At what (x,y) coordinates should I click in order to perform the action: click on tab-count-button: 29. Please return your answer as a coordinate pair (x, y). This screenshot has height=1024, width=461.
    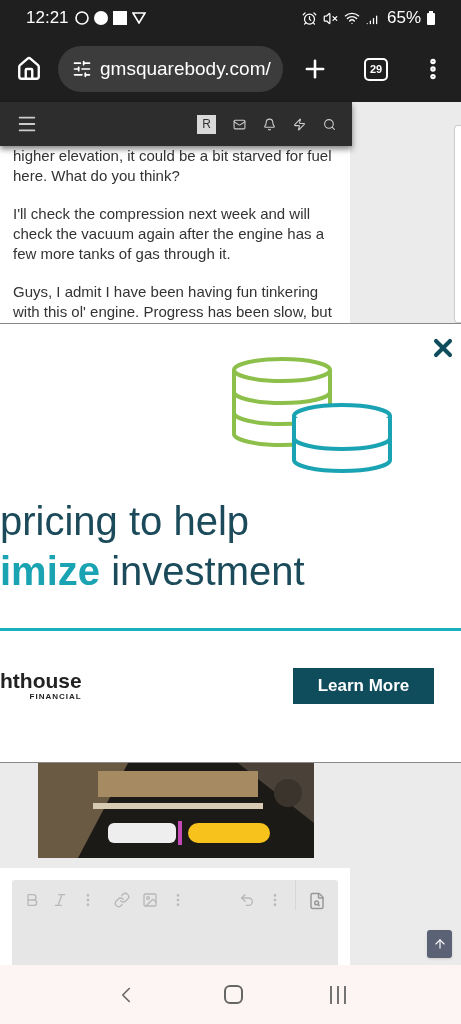
    Looking at the image, I should click on (376, 69).